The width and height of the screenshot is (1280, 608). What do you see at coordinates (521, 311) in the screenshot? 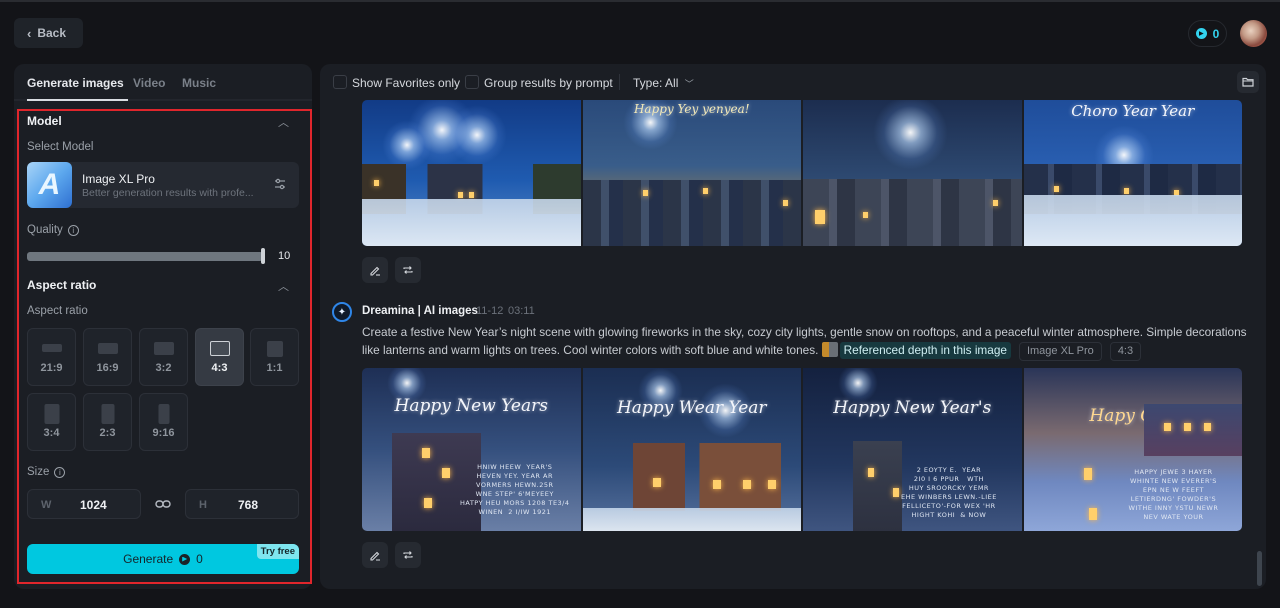
I see `post-time: 03:11` at bounding box center [521, 311].